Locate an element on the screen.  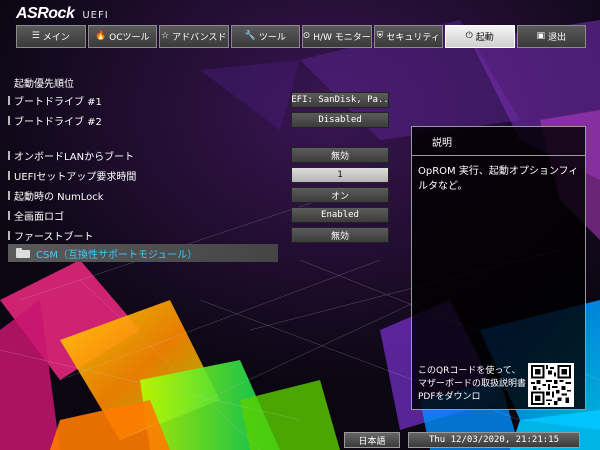
tab-label: ツール is located at coordinates (272, 38).